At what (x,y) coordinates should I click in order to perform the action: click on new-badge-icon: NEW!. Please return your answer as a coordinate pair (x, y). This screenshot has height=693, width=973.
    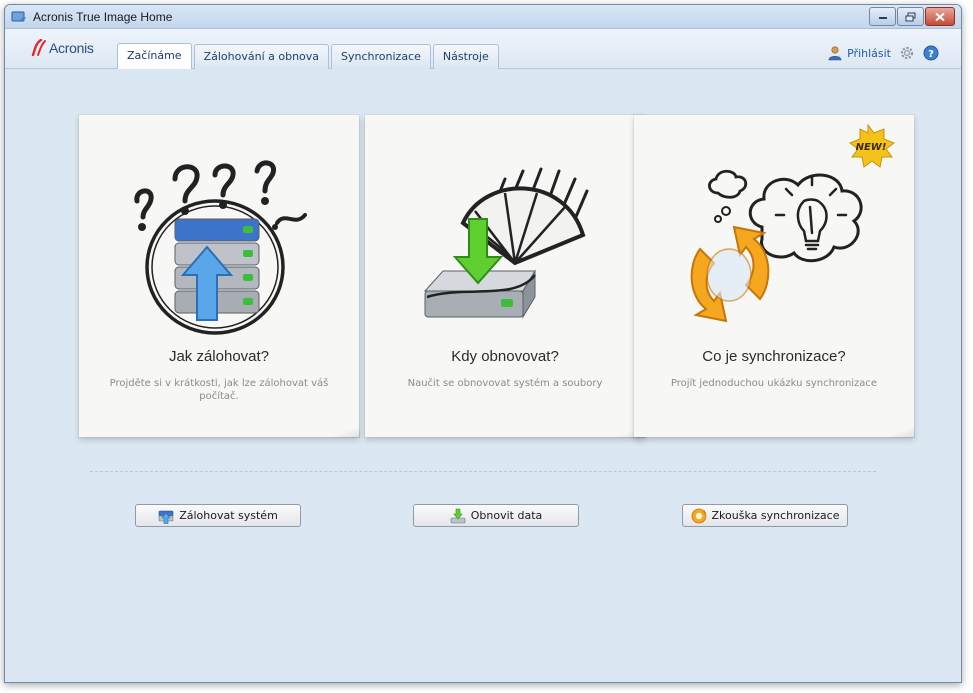
    Looking at the image, I should click on (872, 145).